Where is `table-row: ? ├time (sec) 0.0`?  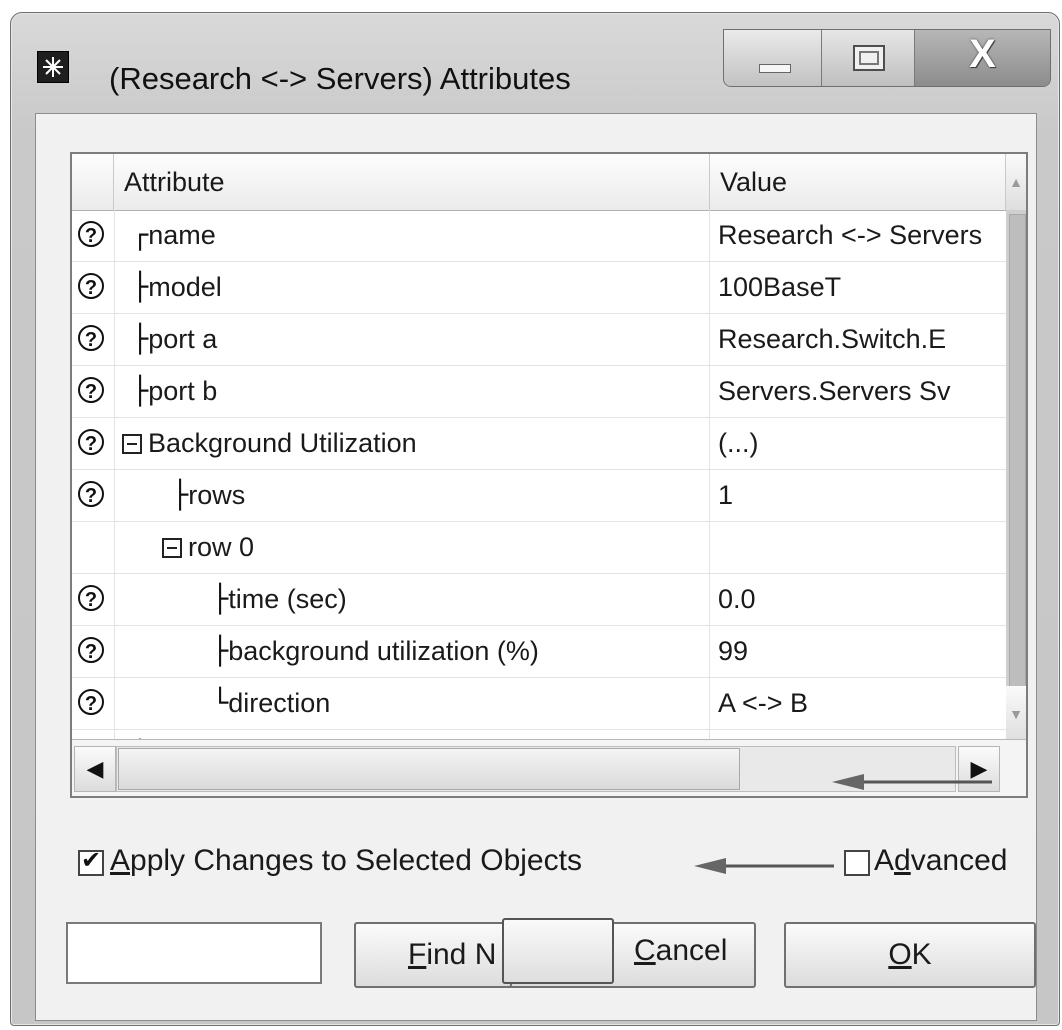 table-row: ? ├time (sec) 0.0 is located at coordinates (539, 600).